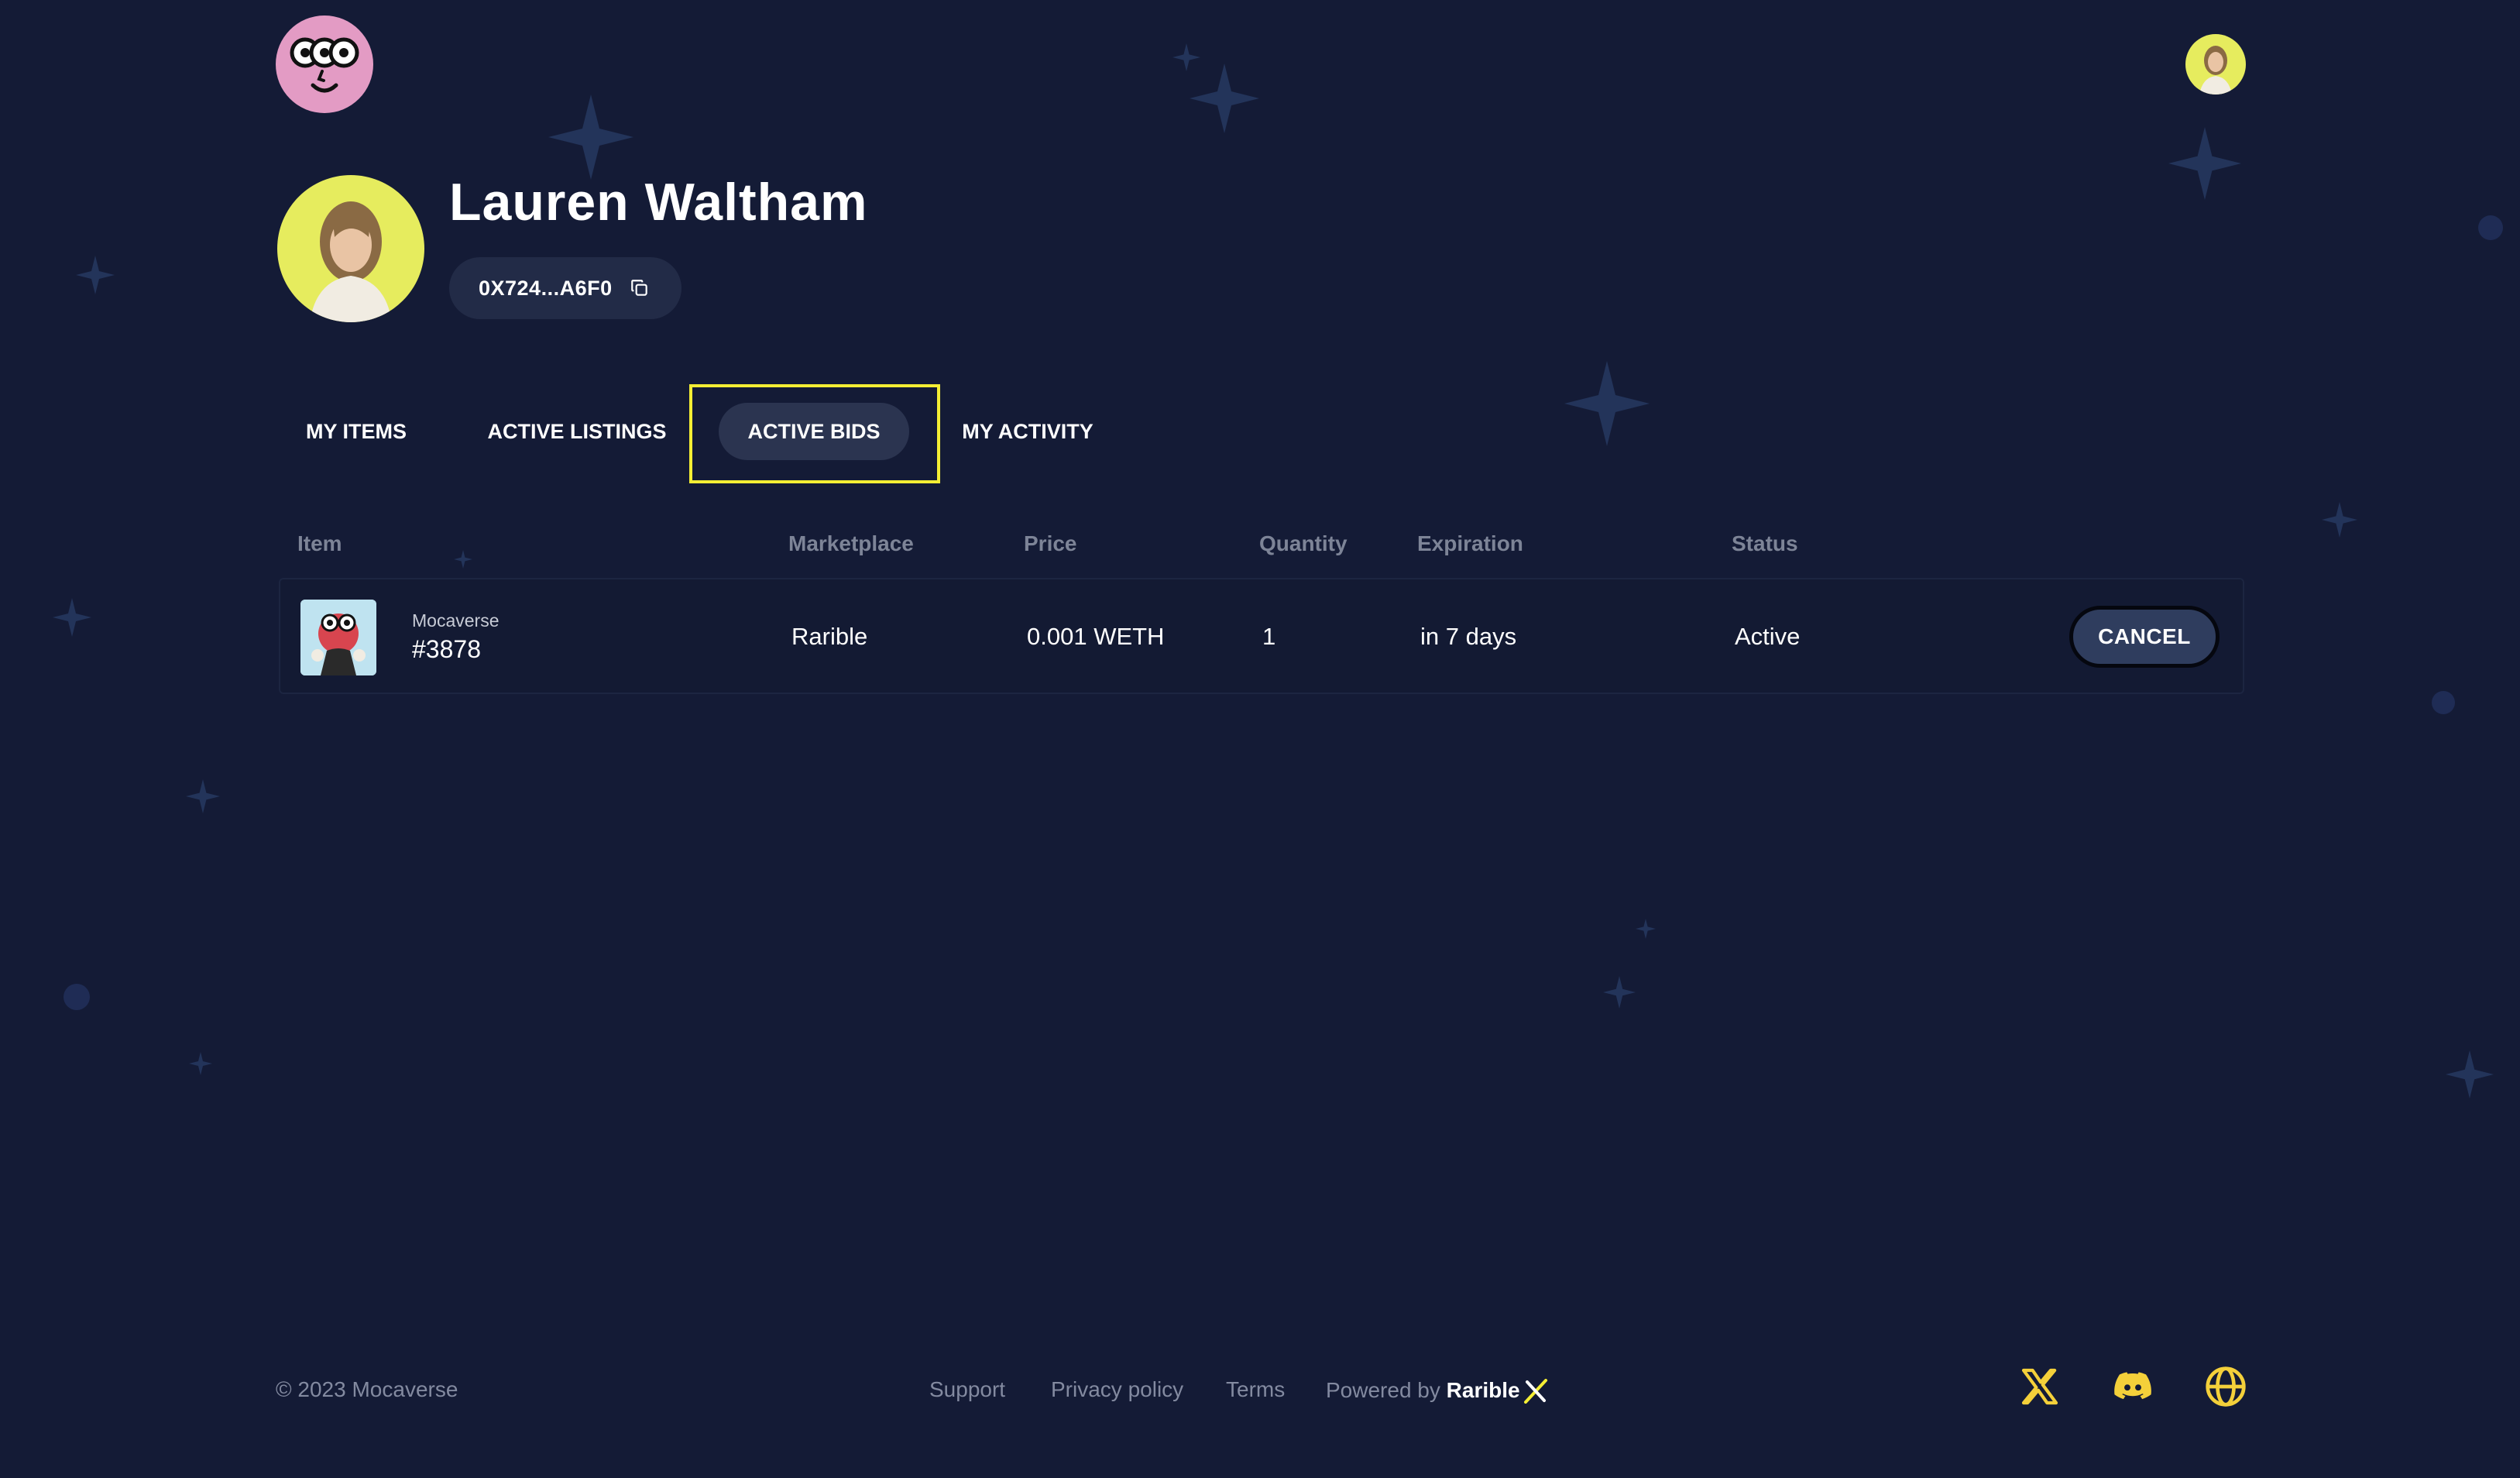 Image resolution: width=2520 pixels, height=1478 pixels. Describe the element at coordinates (1303, 543) in the screenshot. I see `column-header-quantity: Quantity` at that location.